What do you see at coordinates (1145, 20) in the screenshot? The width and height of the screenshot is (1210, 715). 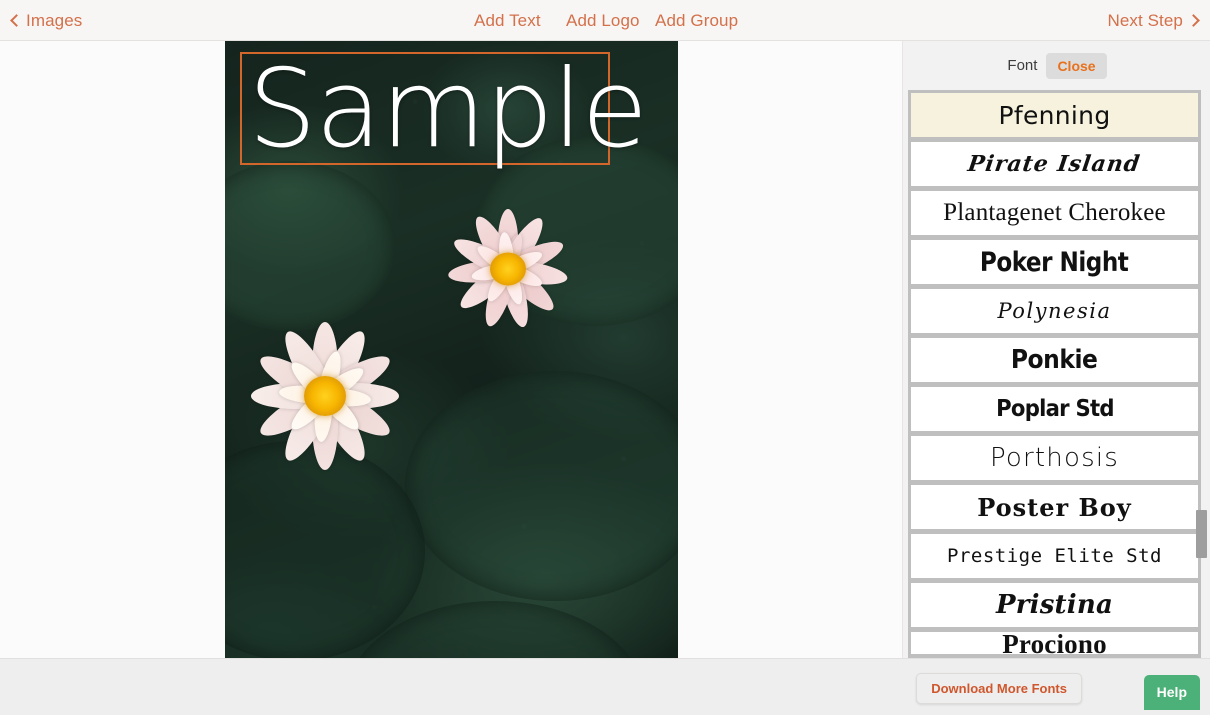 I see `next-step-label: Next Step` at bounding box center [1145, 20].